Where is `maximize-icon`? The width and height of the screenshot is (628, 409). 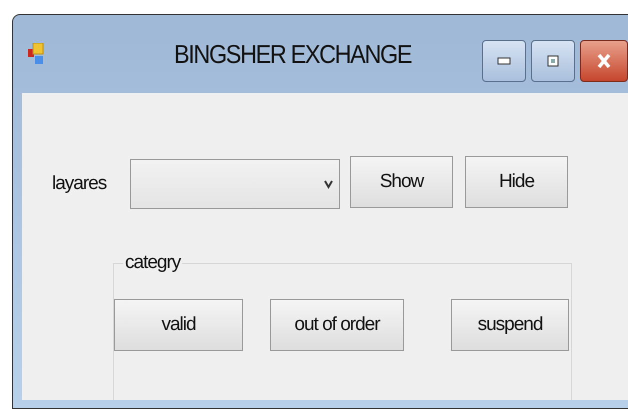 maximize-icon is located at coordinates (553, 61).